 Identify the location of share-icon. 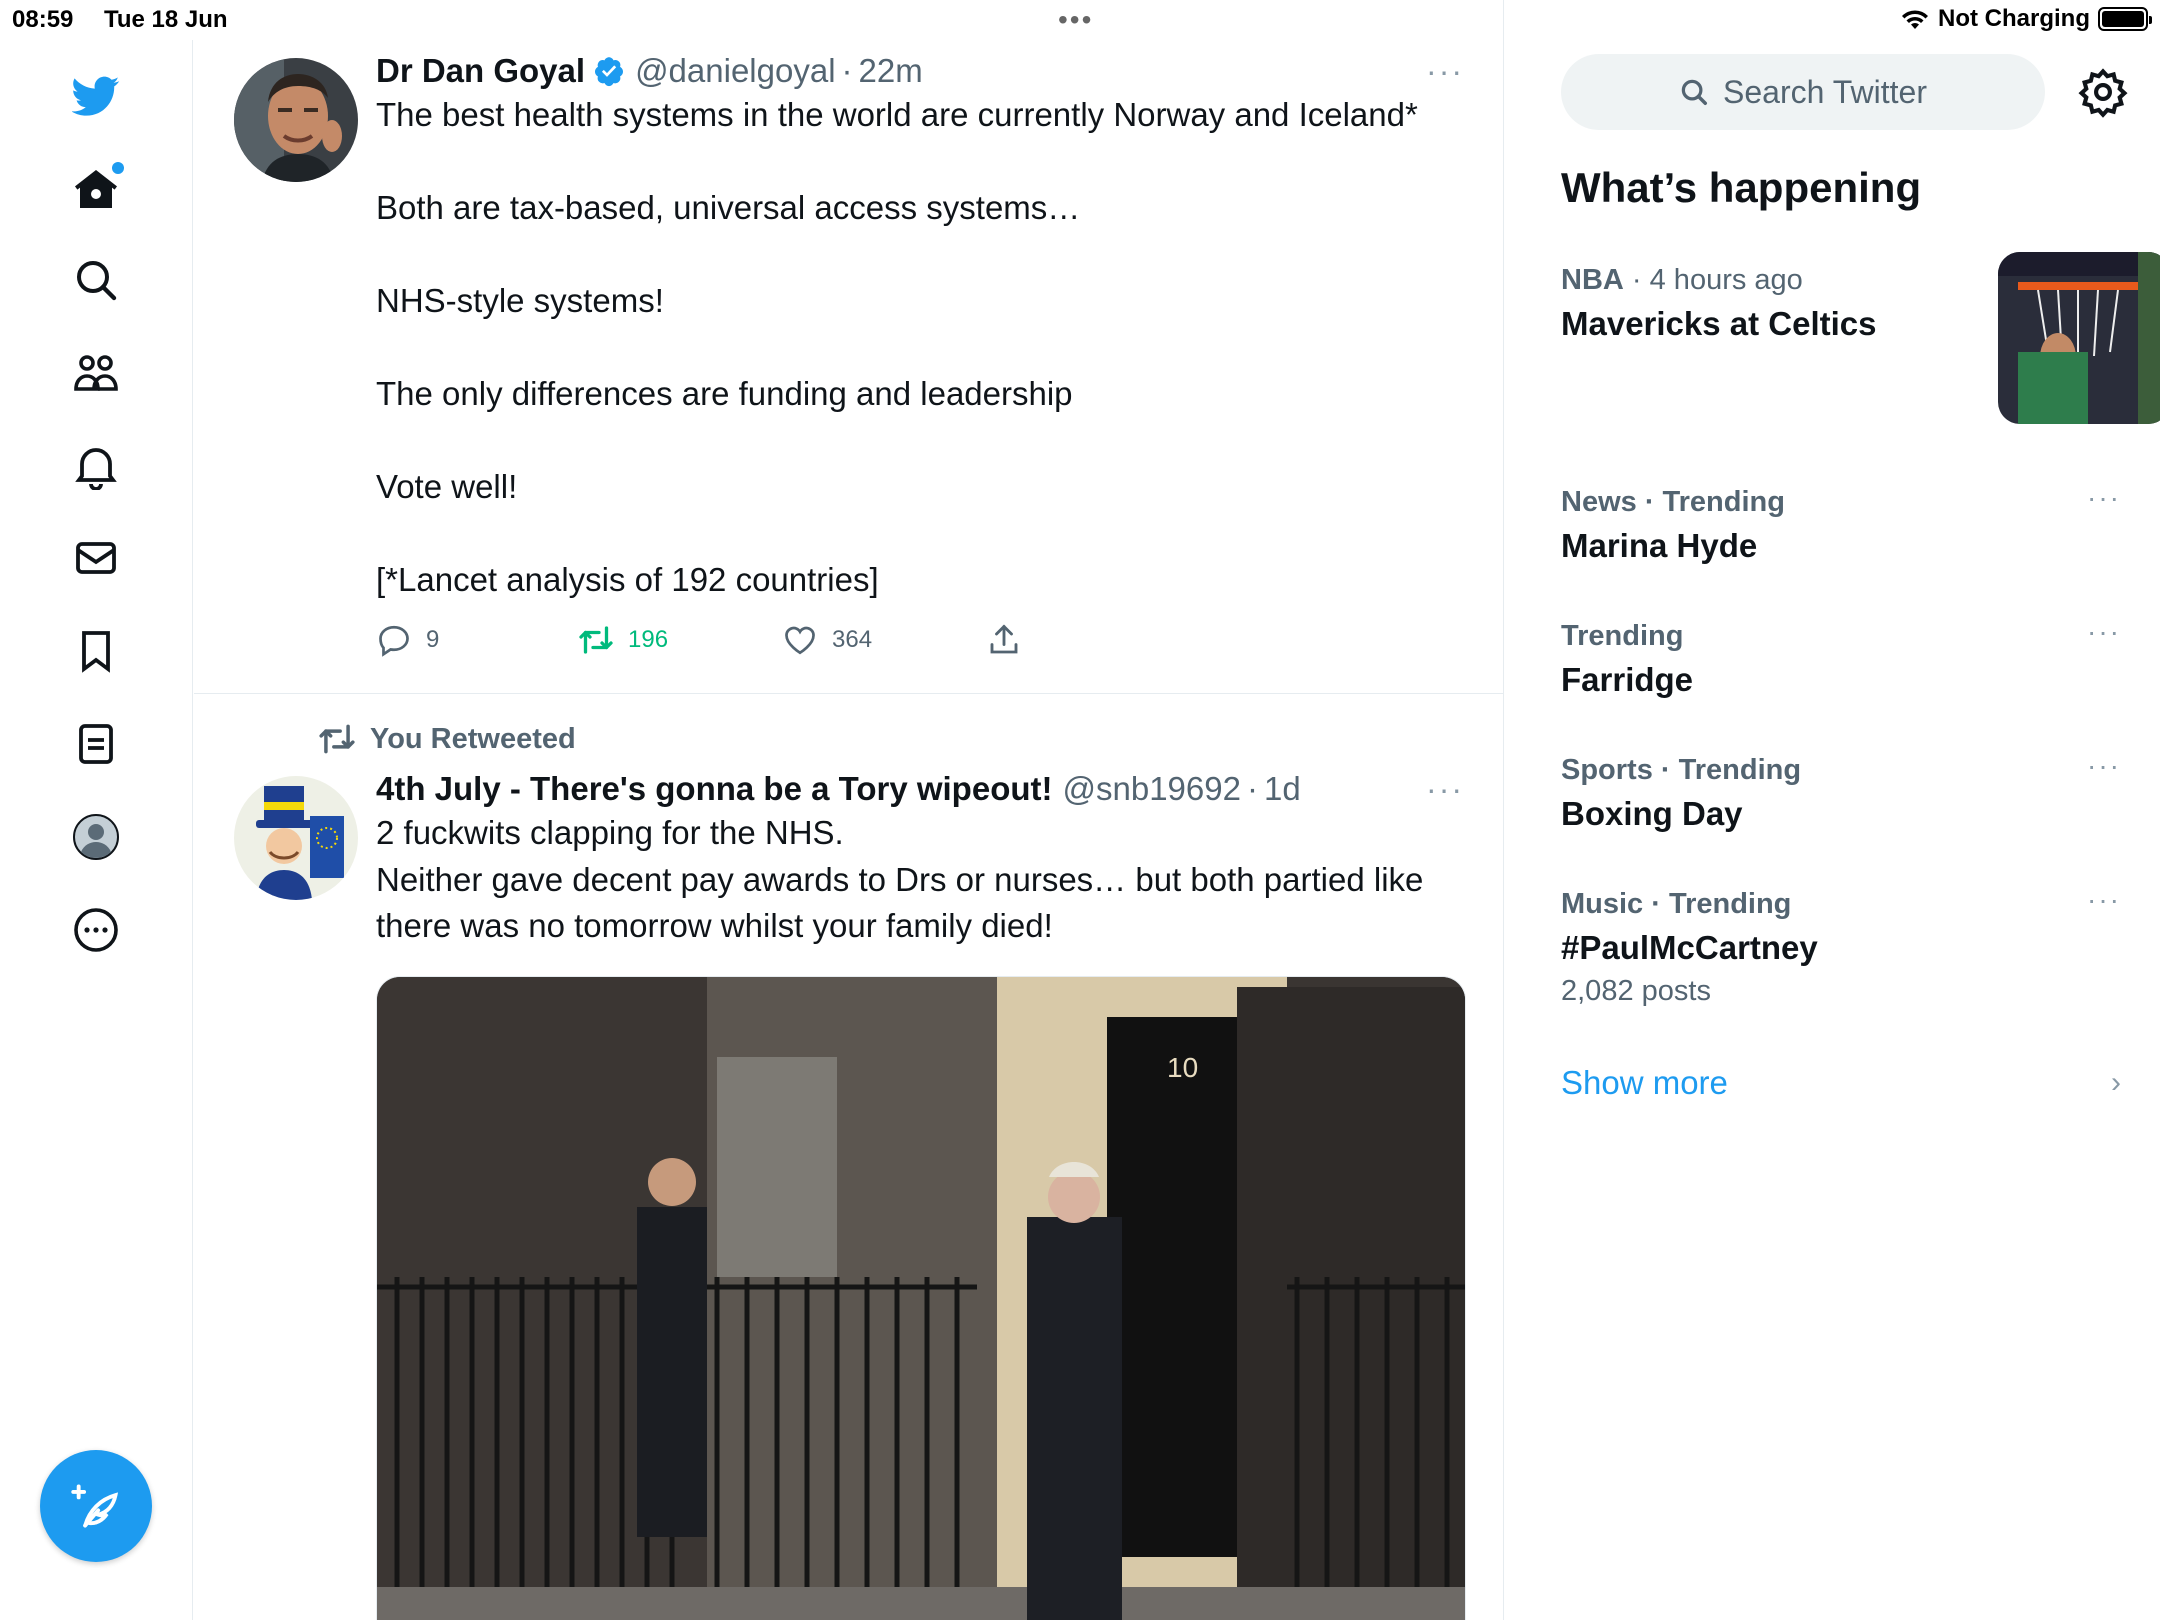
(1004, 639).